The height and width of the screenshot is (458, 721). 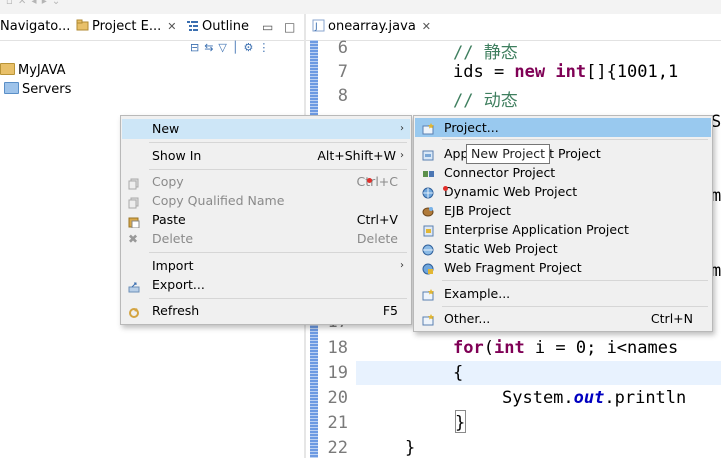 I want to click on menu-item-show-in: Show In Alt+Shift+W ›, so click(x=266, y=156).